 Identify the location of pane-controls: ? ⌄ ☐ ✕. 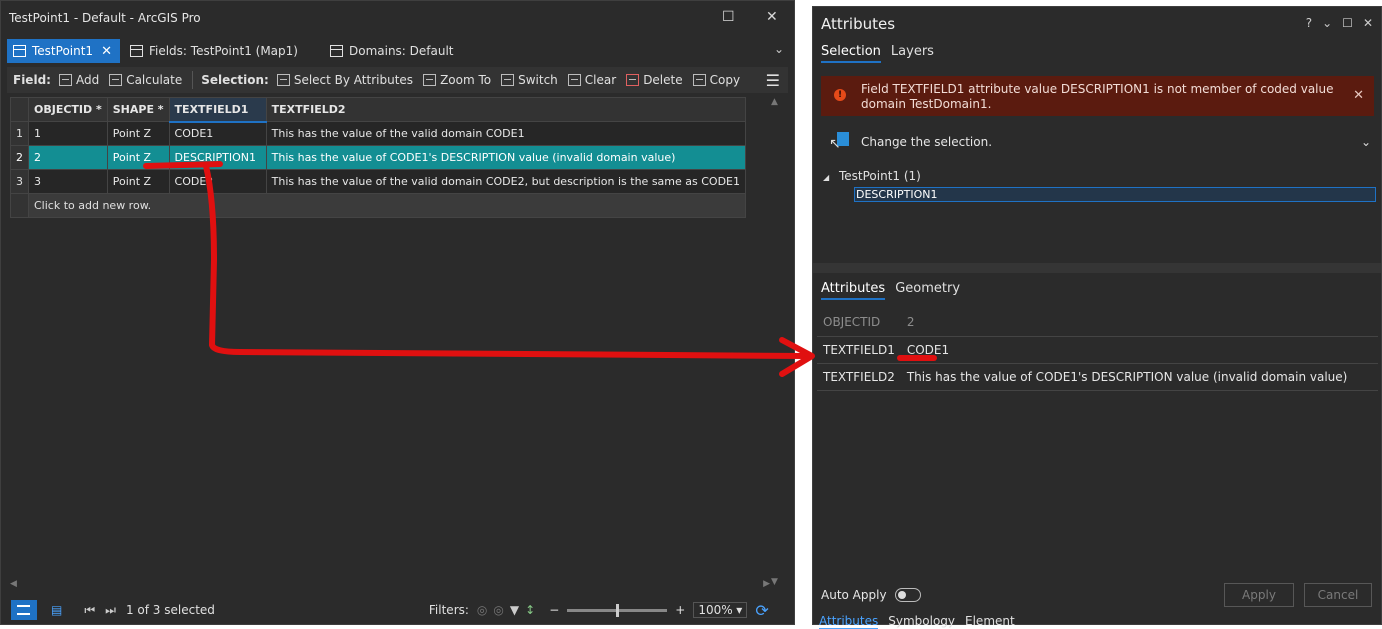
(1339, 23).